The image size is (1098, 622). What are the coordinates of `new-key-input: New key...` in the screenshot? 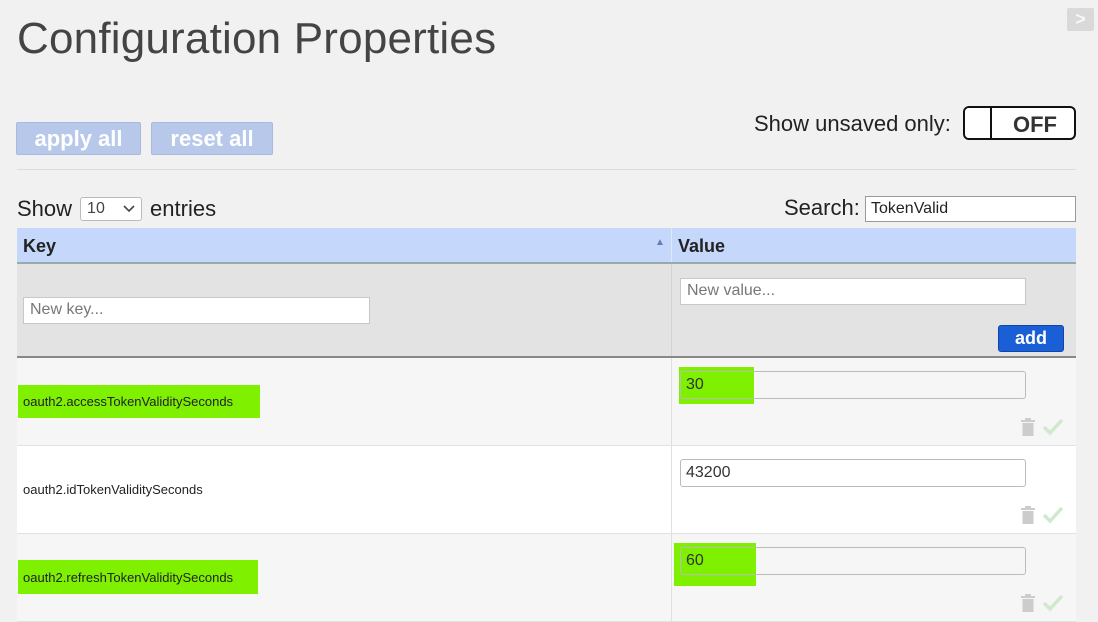 It's located at (196, 310).